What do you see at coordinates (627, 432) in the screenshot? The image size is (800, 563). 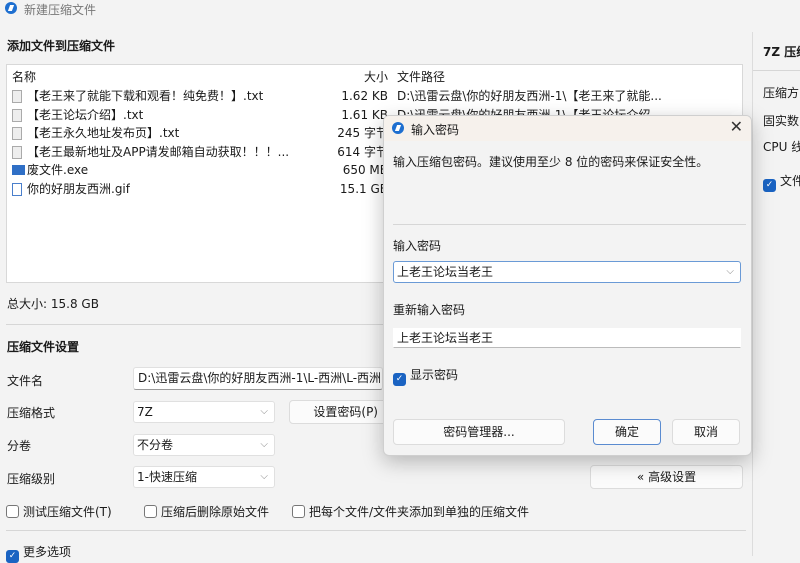 I see `ok-button: 确定` at bounding box center [627, 432].